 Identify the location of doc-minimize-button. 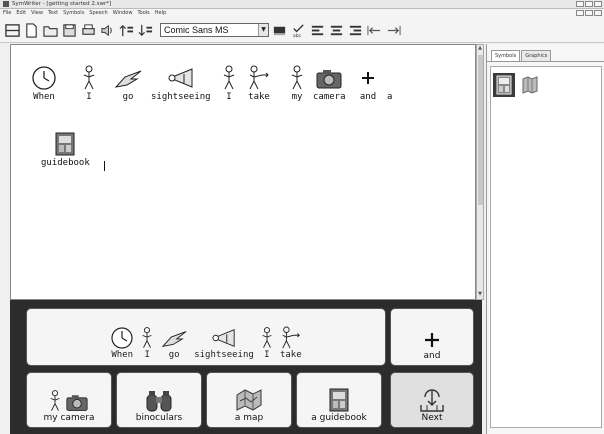
(580, 13).